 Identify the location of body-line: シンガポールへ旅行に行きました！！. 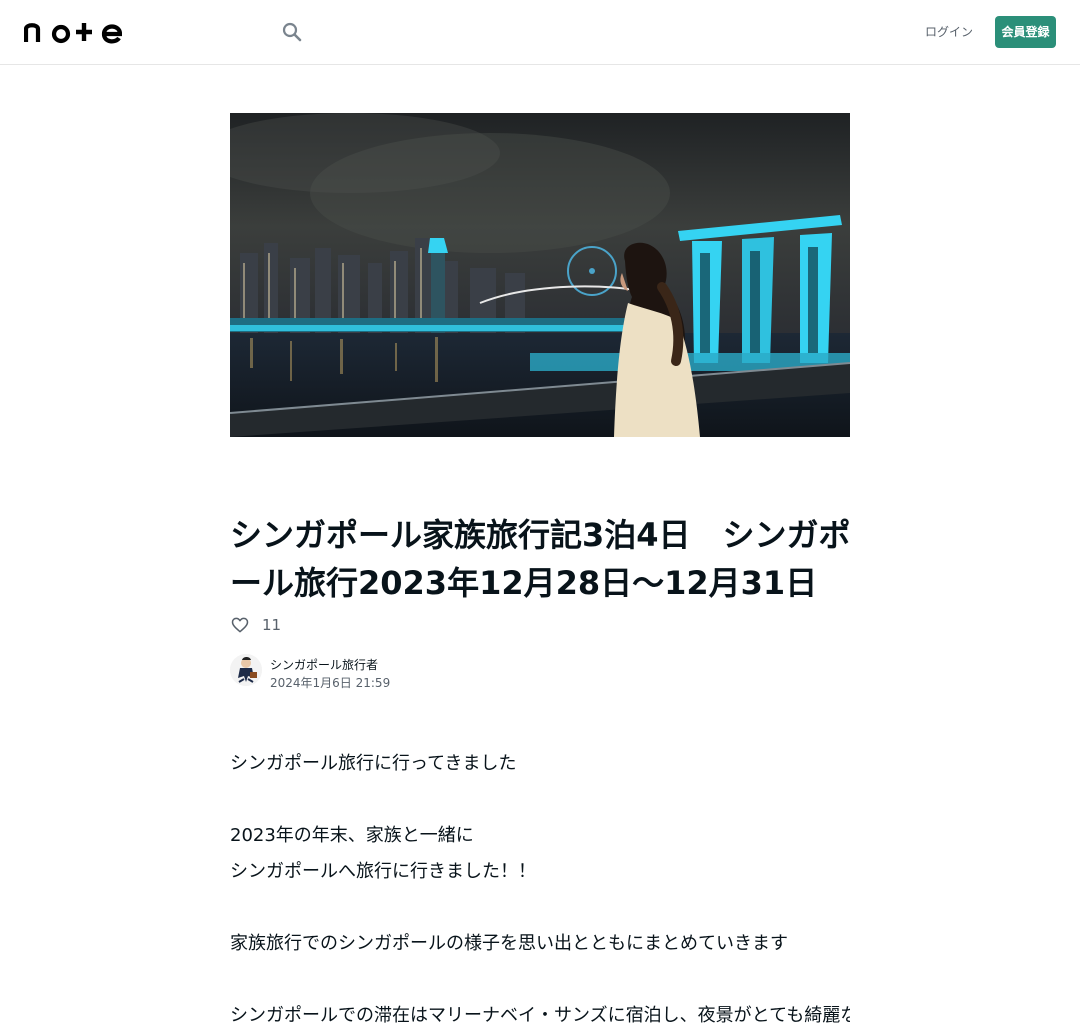
(383, 871).